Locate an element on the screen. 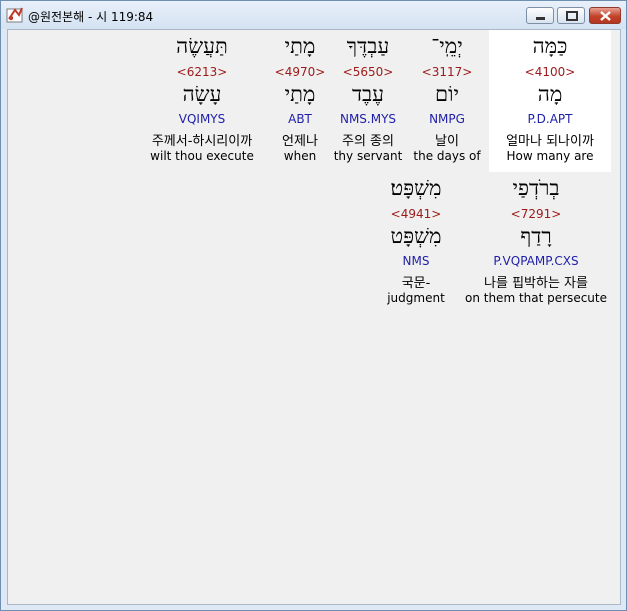  hebrew-lemma: יוֹם is located at coordinates (447, 94).